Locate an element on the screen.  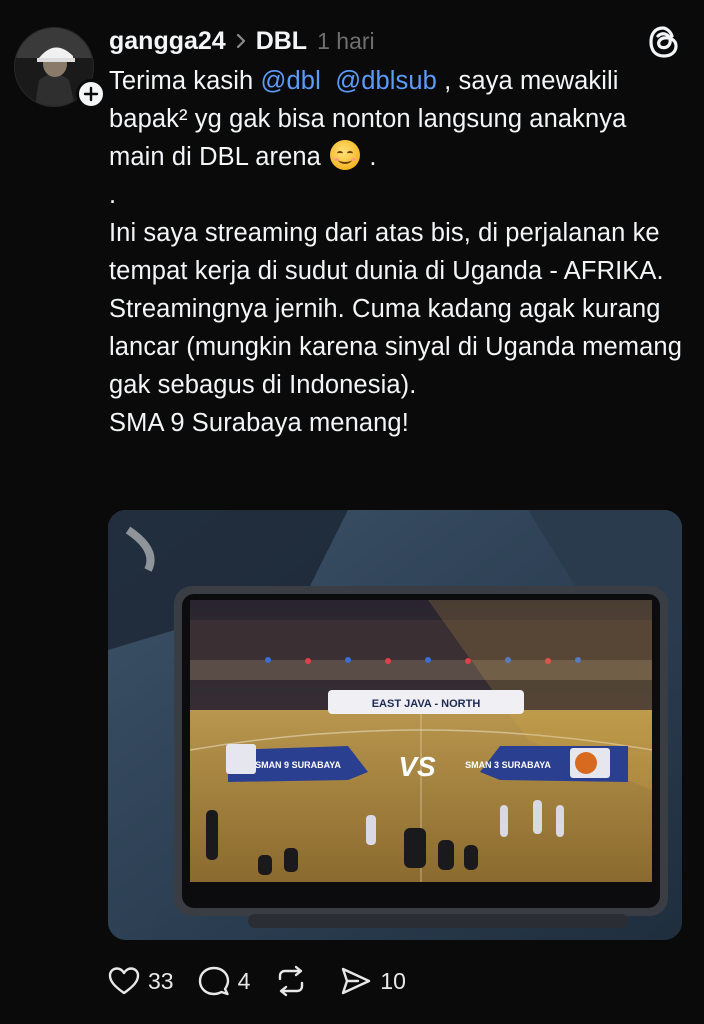
scoreboard-title: EAST JAVA - NORTH is located at coordinates (426, 704).